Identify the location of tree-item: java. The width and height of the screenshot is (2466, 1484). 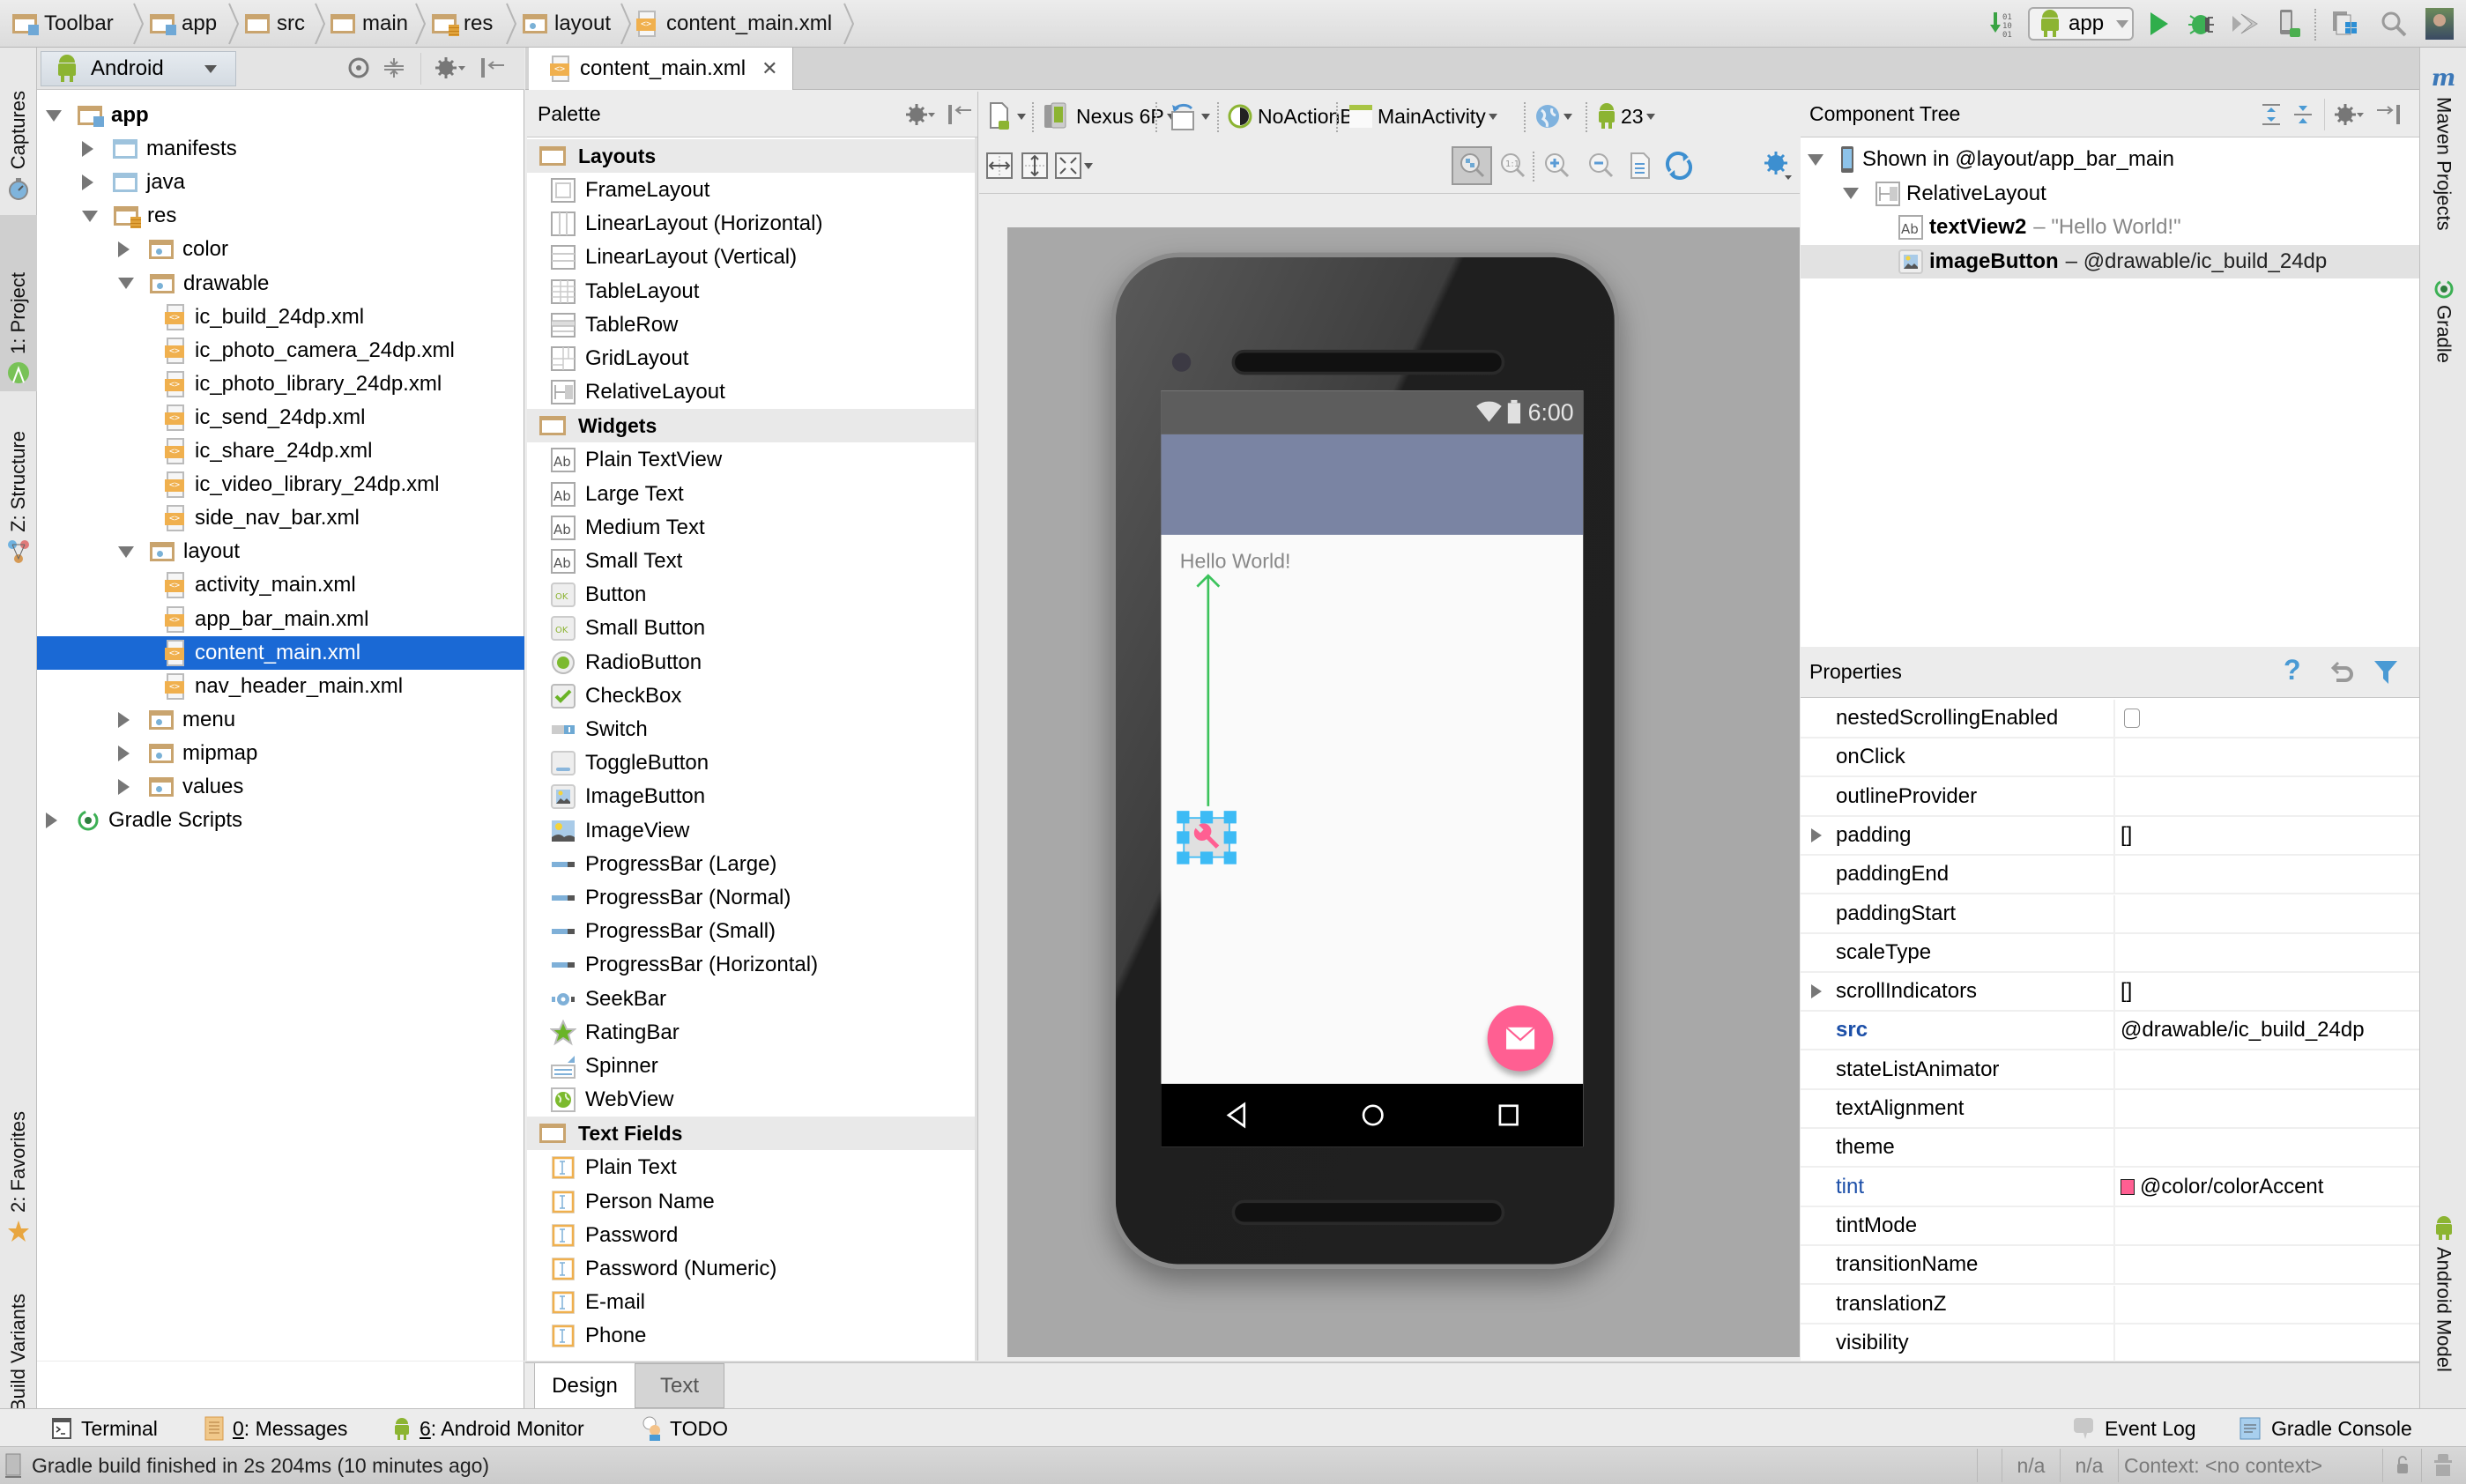
(280, 182).